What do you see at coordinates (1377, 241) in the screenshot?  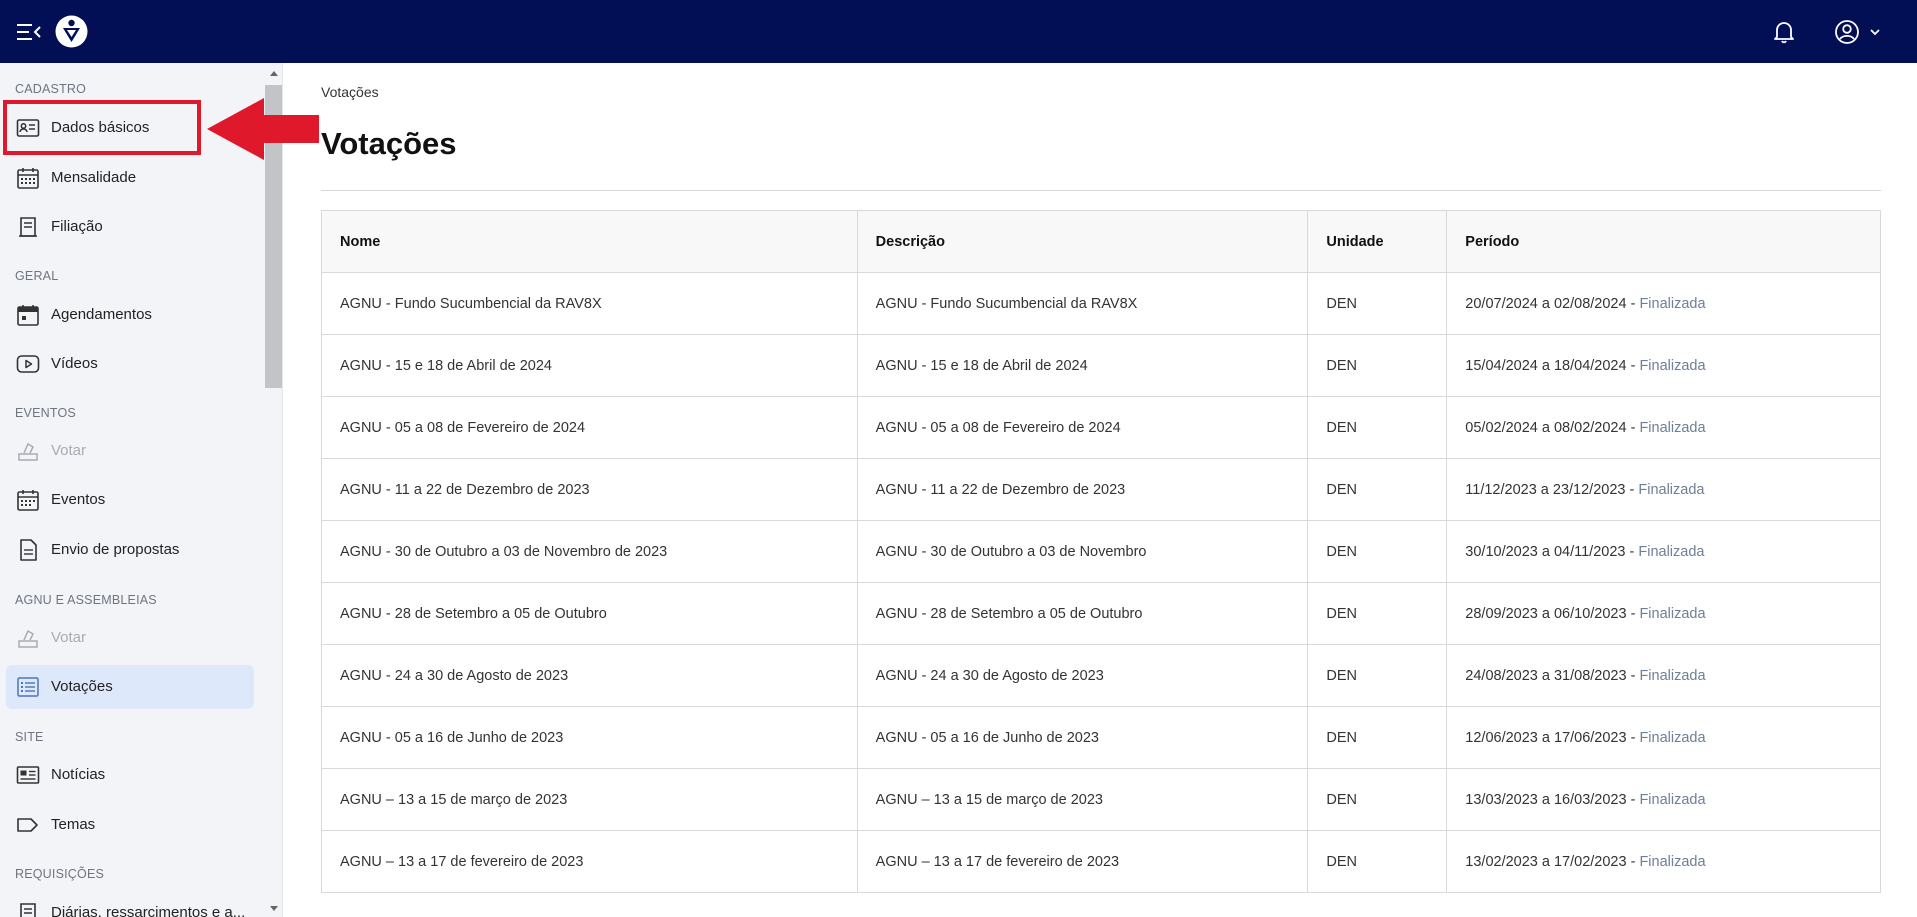 I see `column-header-unidade: Unidade` at bounding box center [1377, 241].